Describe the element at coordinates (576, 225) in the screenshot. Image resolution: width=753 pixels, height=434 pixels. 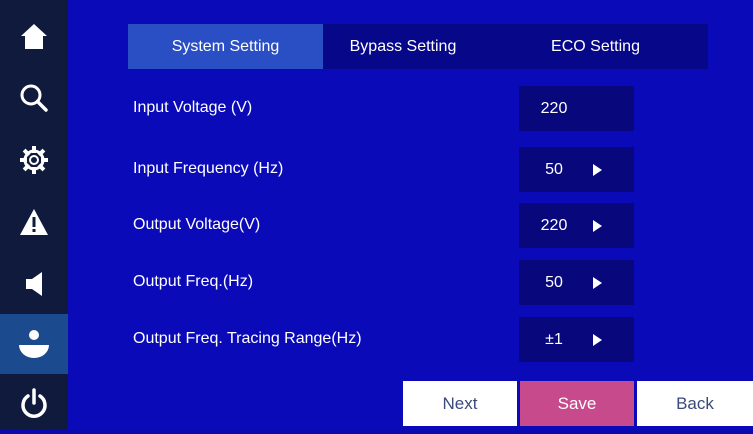
I see `output-voltage-value: 220` at that location.